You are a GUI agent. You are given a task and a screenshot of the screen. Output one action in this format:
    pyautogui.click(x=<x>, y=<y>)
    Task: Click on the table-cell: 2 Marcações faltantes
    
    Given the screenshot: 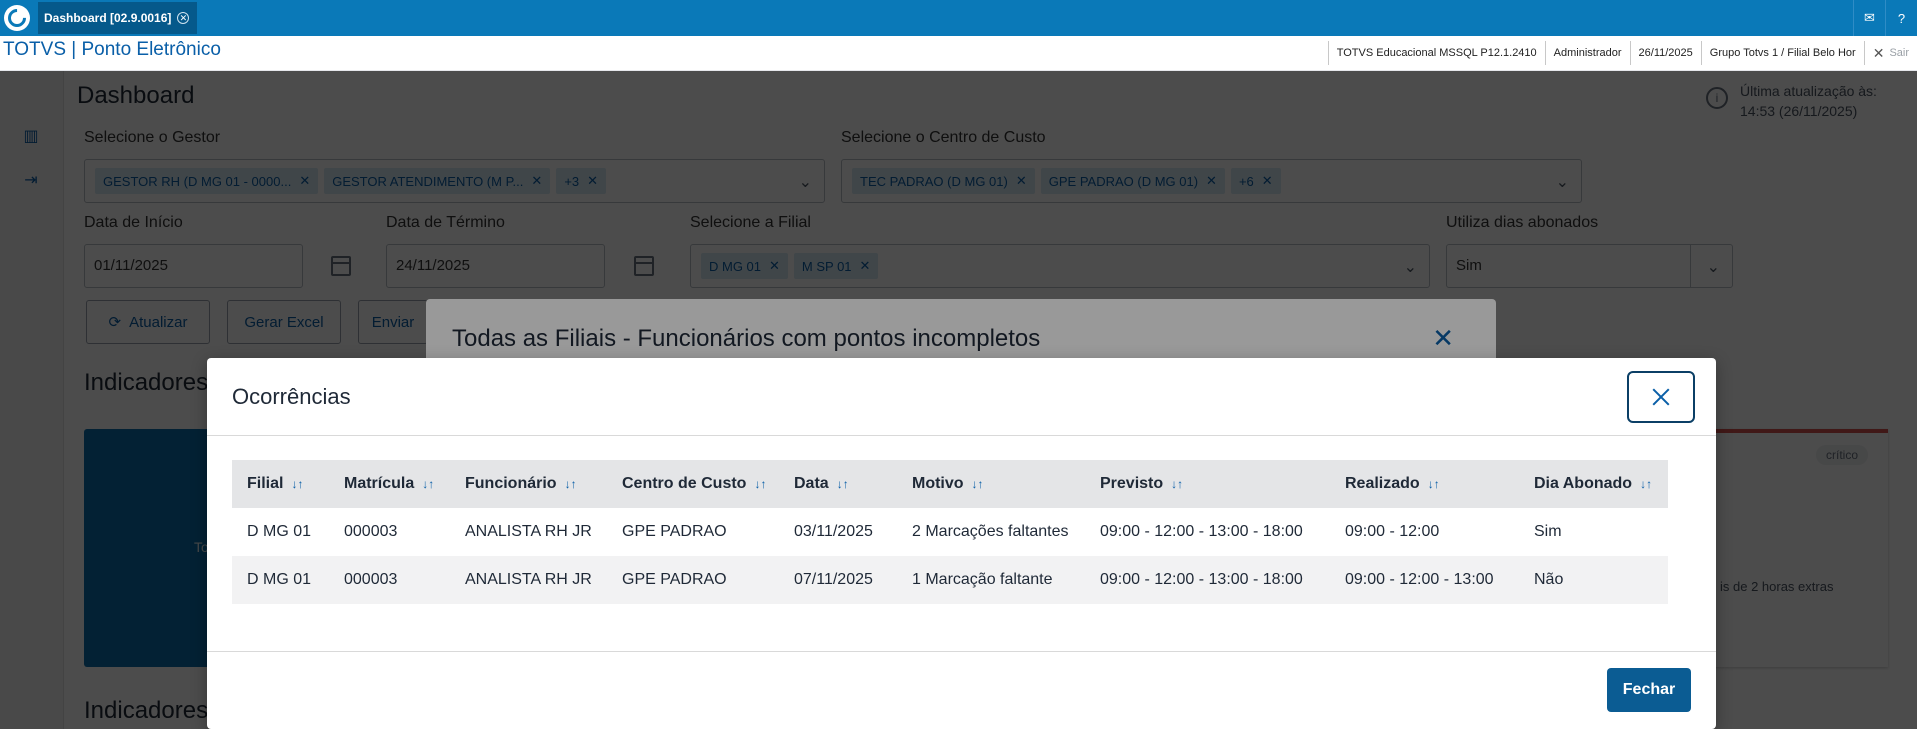 What is the action you would take?
    pyautogui.click(x=990, y=531)
    